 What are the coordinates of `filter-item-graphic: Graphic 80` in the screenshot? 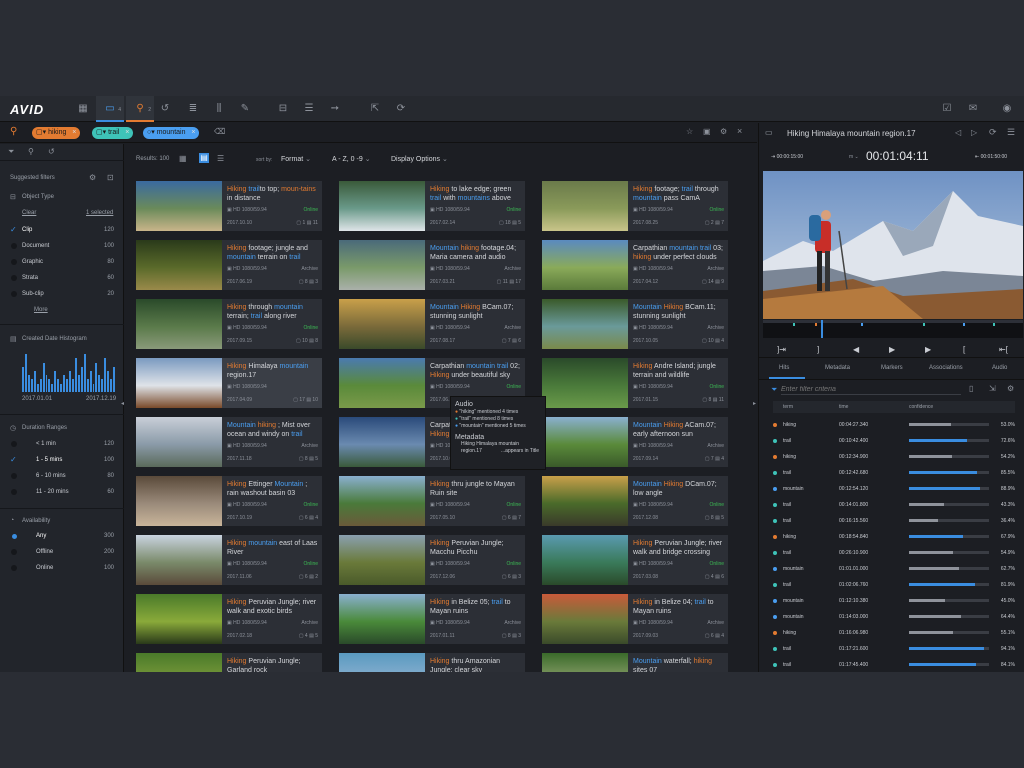 It's located at (64, 262).